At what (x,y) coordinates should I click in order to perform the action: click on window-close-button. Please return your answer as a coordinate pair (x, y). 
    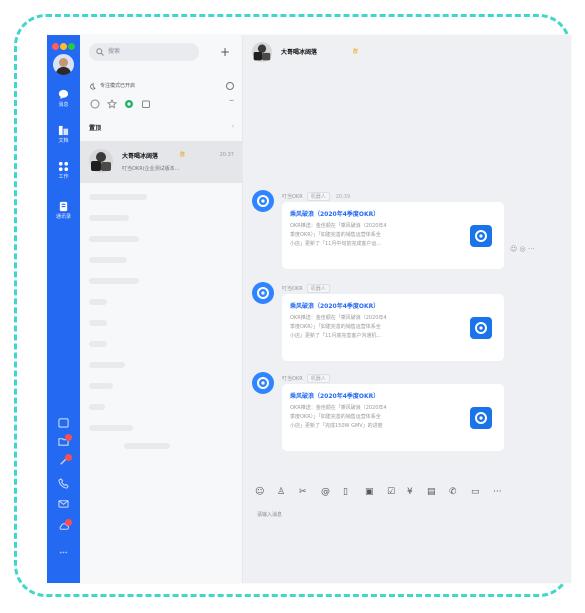
    Looking at the image, I should click on (55, 46).